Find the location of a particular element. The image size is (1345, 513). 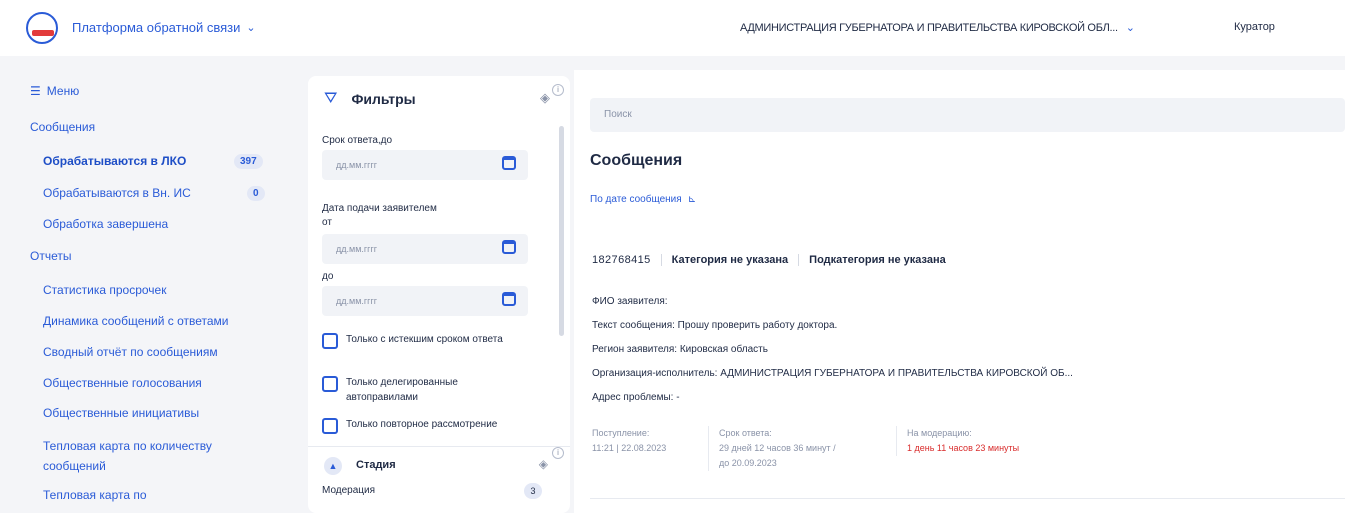

page-title: Сообщения is located at coordinates (636, 160).